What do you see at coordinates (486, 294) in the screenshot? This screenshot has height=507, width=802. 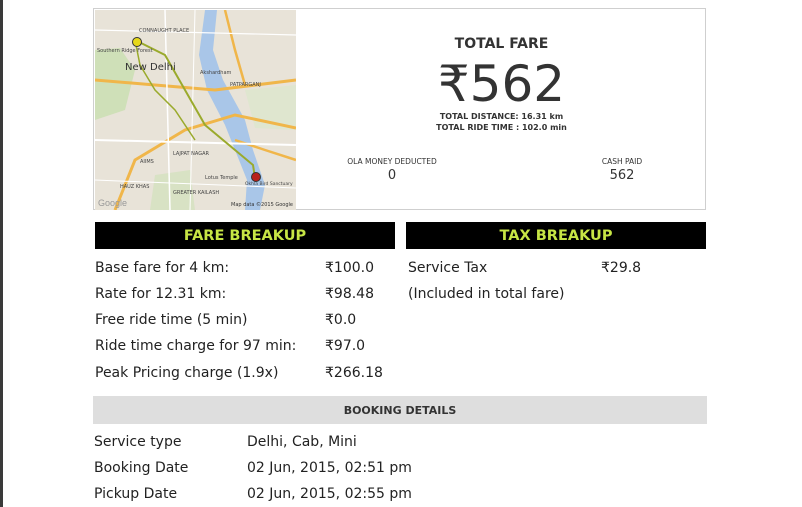 I see `tax-row-note: (Included in total fare)` at bounding box center [486, 294].